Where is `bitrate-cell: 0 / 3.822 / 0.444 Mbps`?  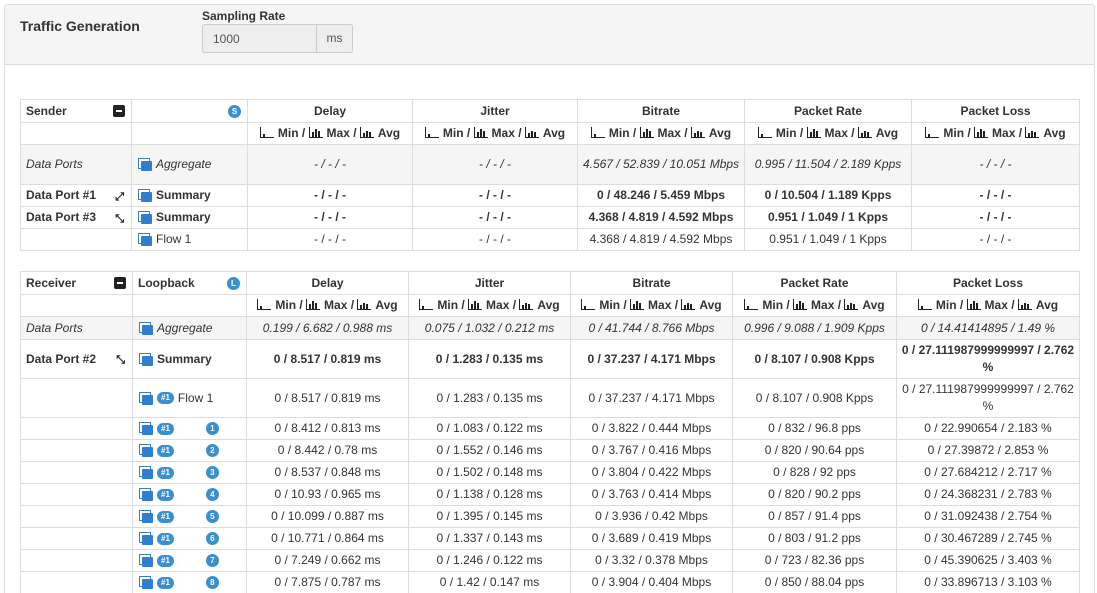 bitrate-cell: 0 / 3.822 / 0.444 Mbps is located at coordinates (651, 428).